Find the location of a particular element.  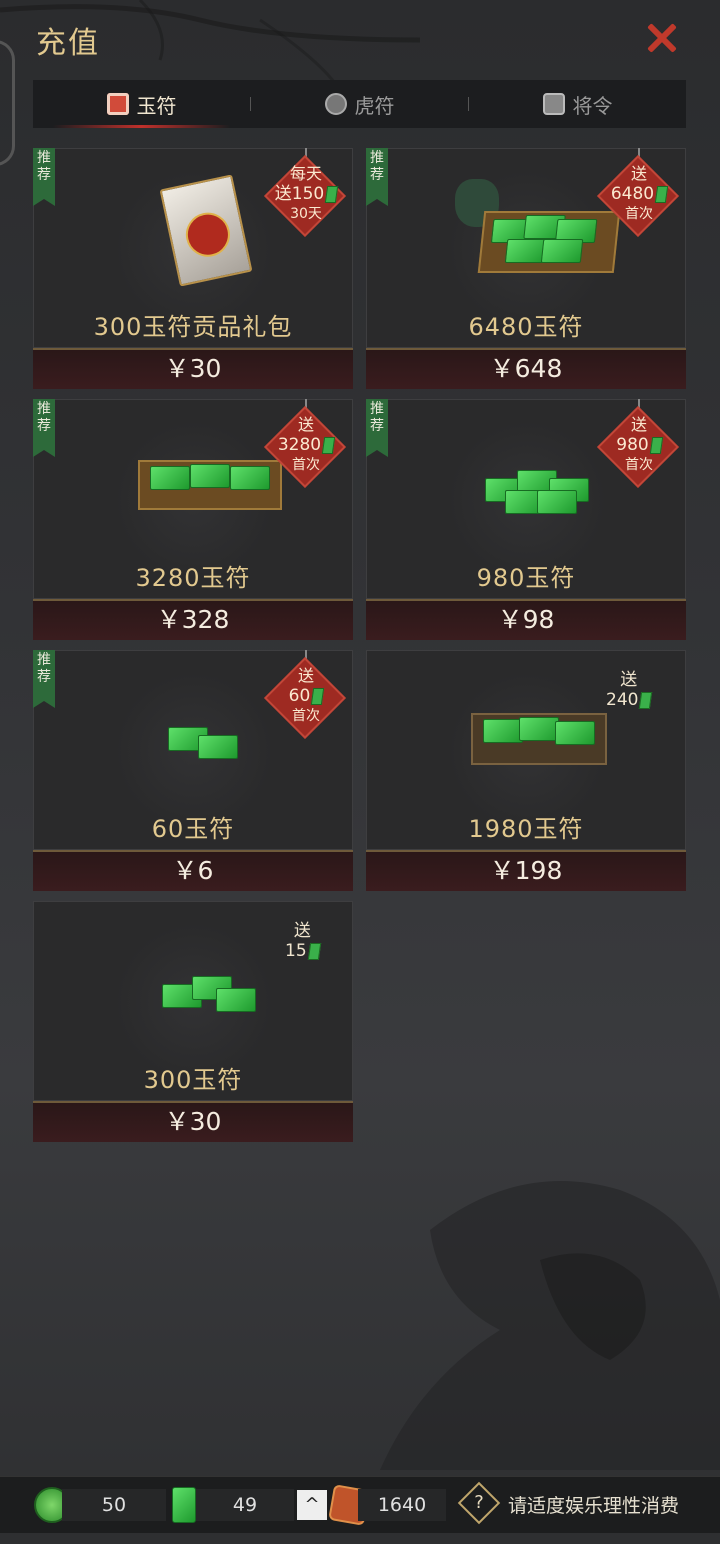

side-bracket-decoration is located at coordinates (7, 103).